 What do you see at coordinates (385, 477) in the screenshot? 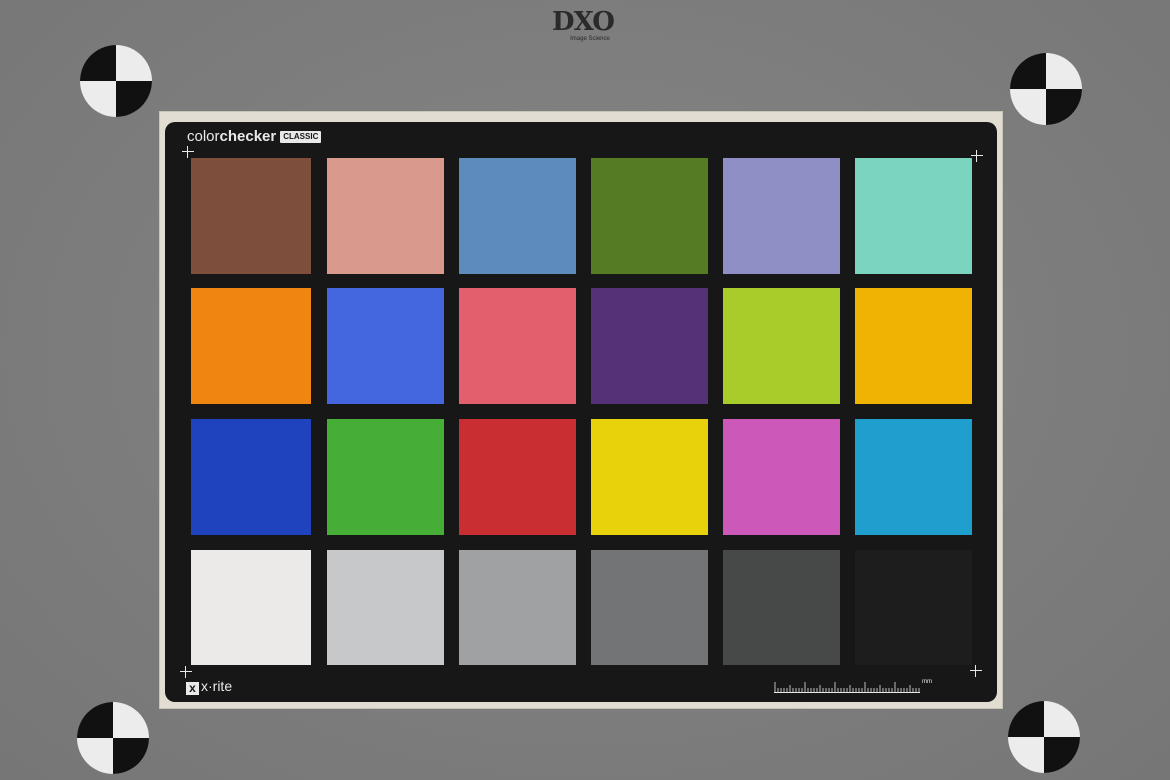
I see `color-patch-r3-c2` at bounding box center [385, 477].